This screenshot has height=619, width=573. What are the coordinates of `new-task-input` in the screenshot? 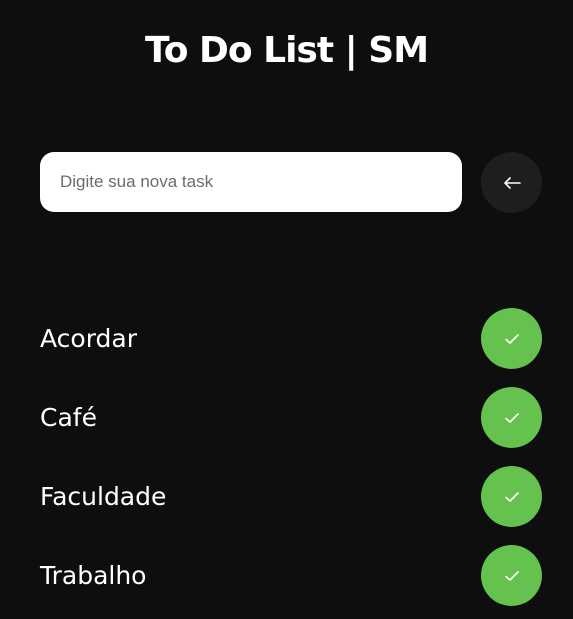 It's located at (251, 182).